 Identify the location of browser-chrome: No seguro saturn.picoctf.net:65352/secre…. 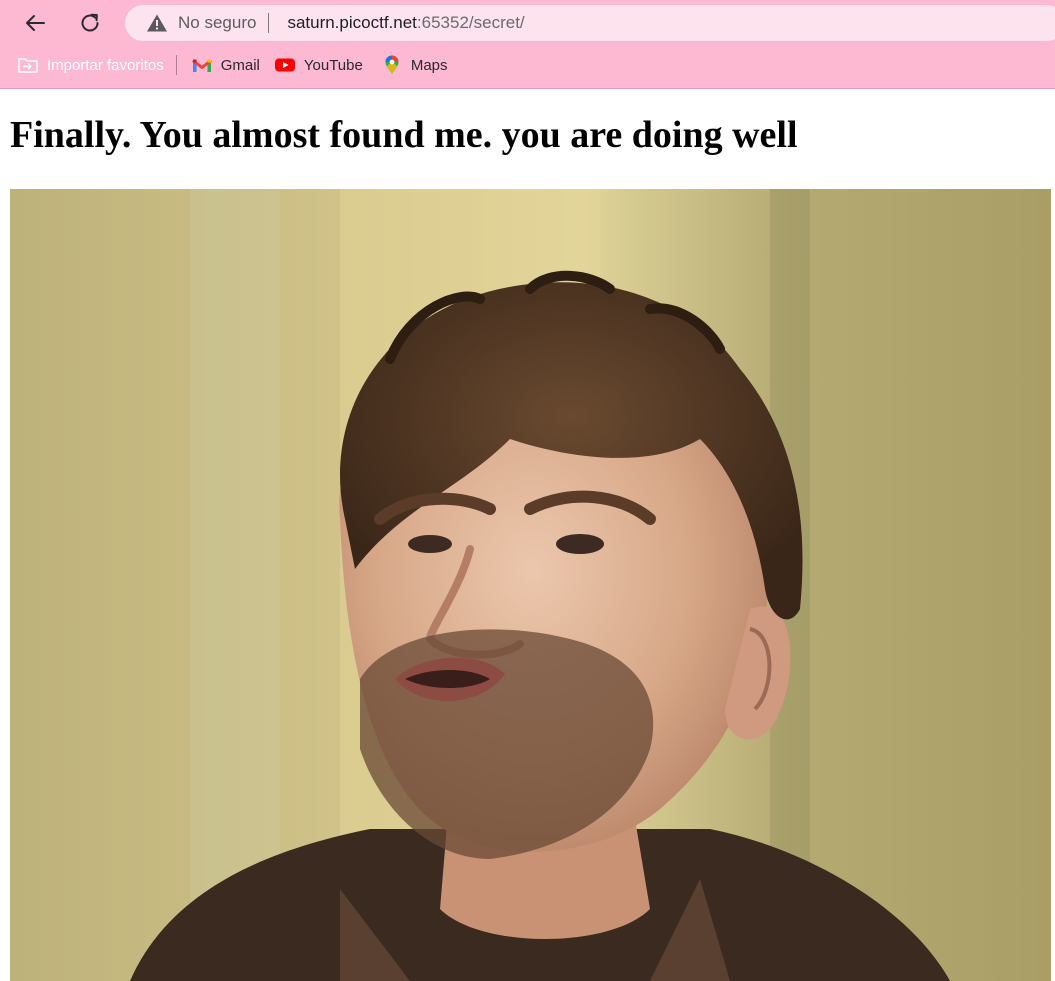
(527, 44).